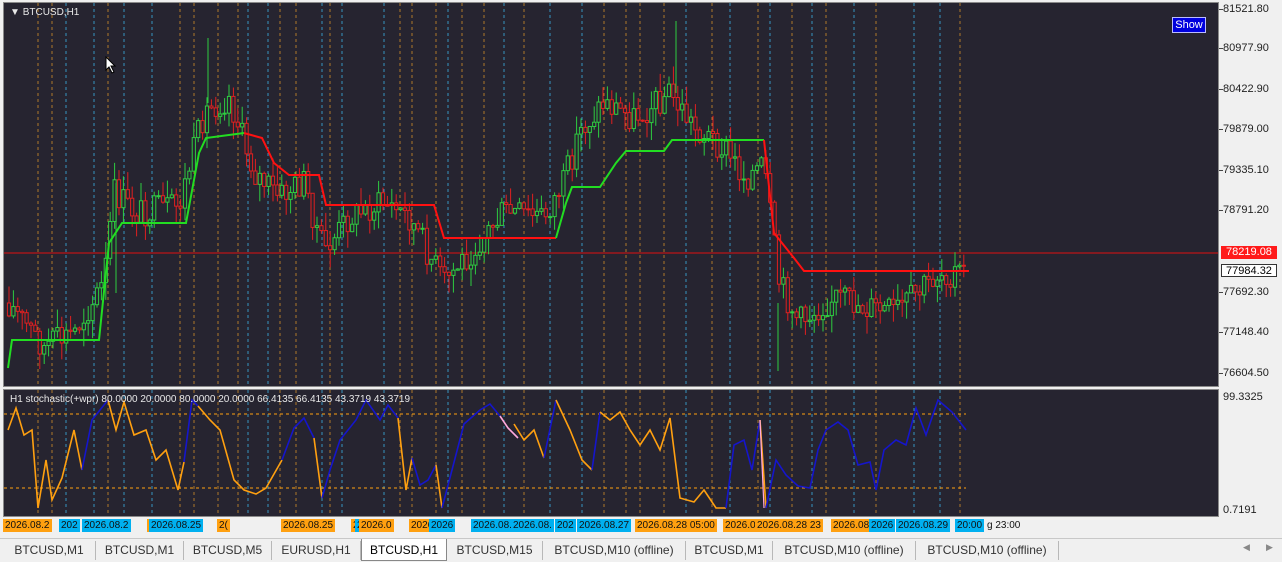  Describe the element at coordinates (404, 550) in the screenshot. I see `chart-tab: BTCUSD,H1` at that location.